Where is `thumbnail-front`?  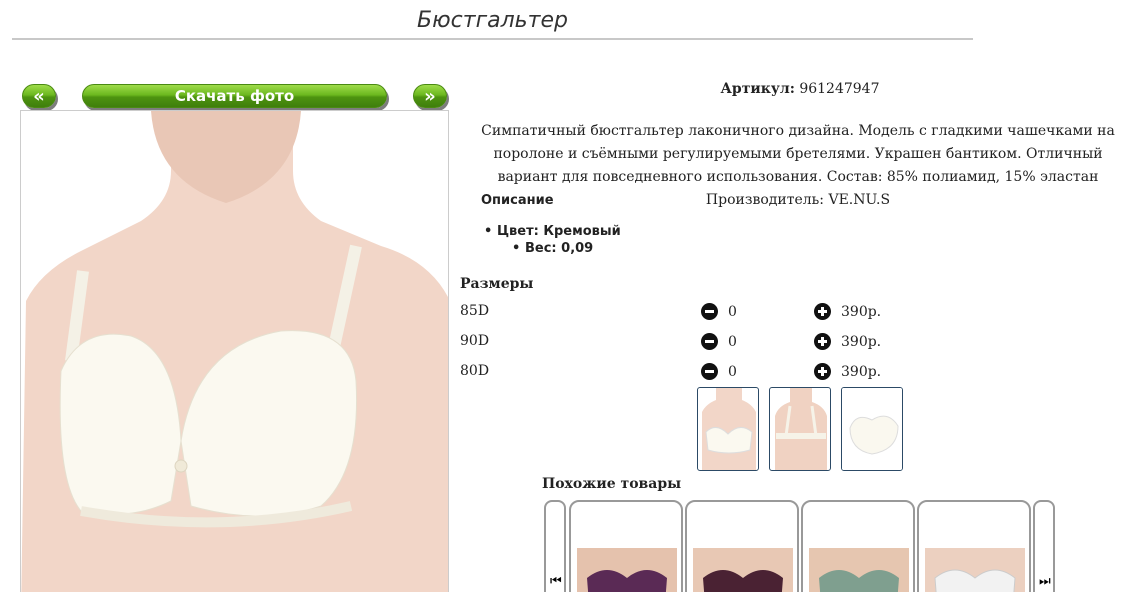
thumbnail-front is located at coordinates (728, 429).